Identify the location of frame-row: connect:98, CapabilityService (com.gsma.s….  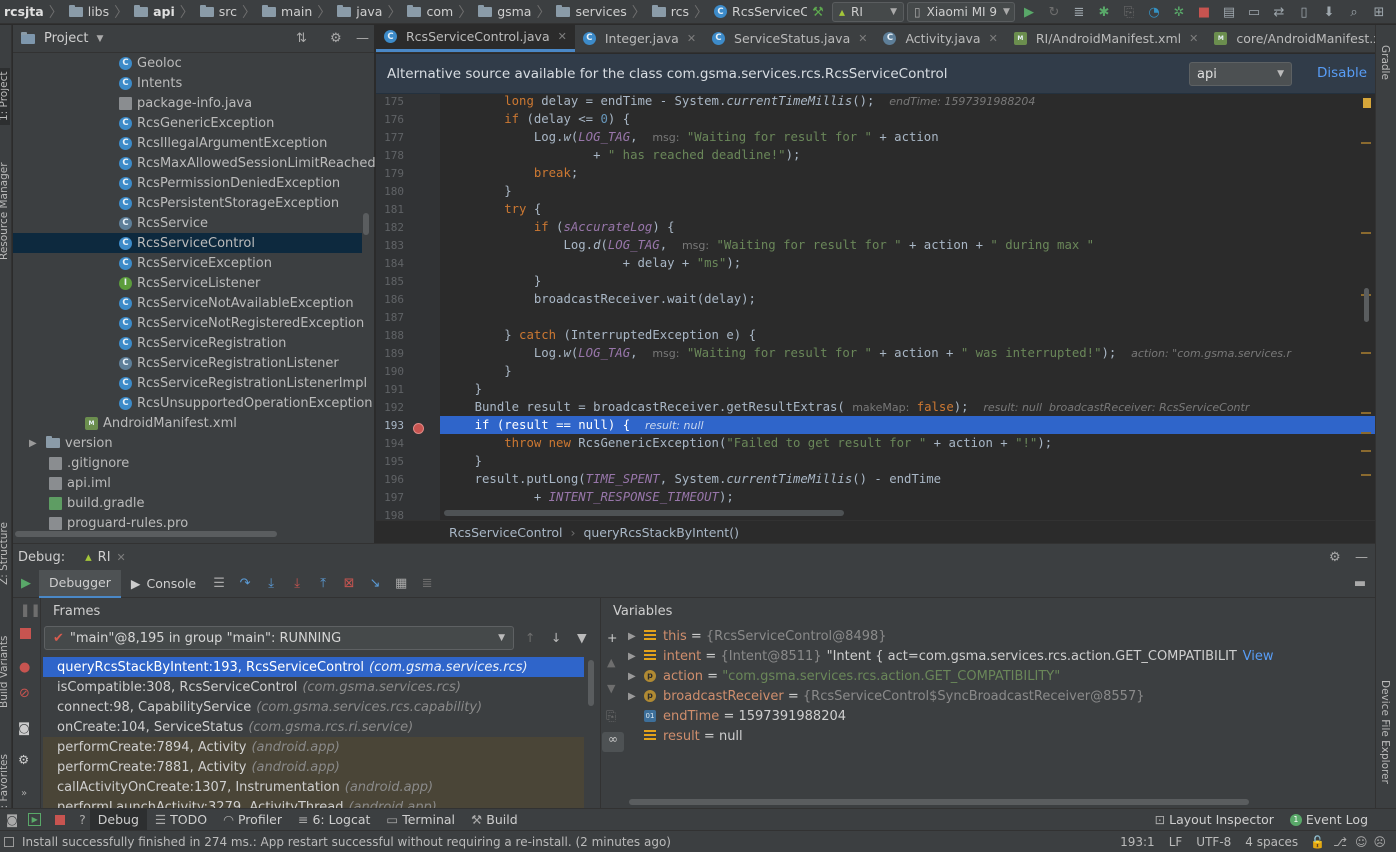
(313, 707).